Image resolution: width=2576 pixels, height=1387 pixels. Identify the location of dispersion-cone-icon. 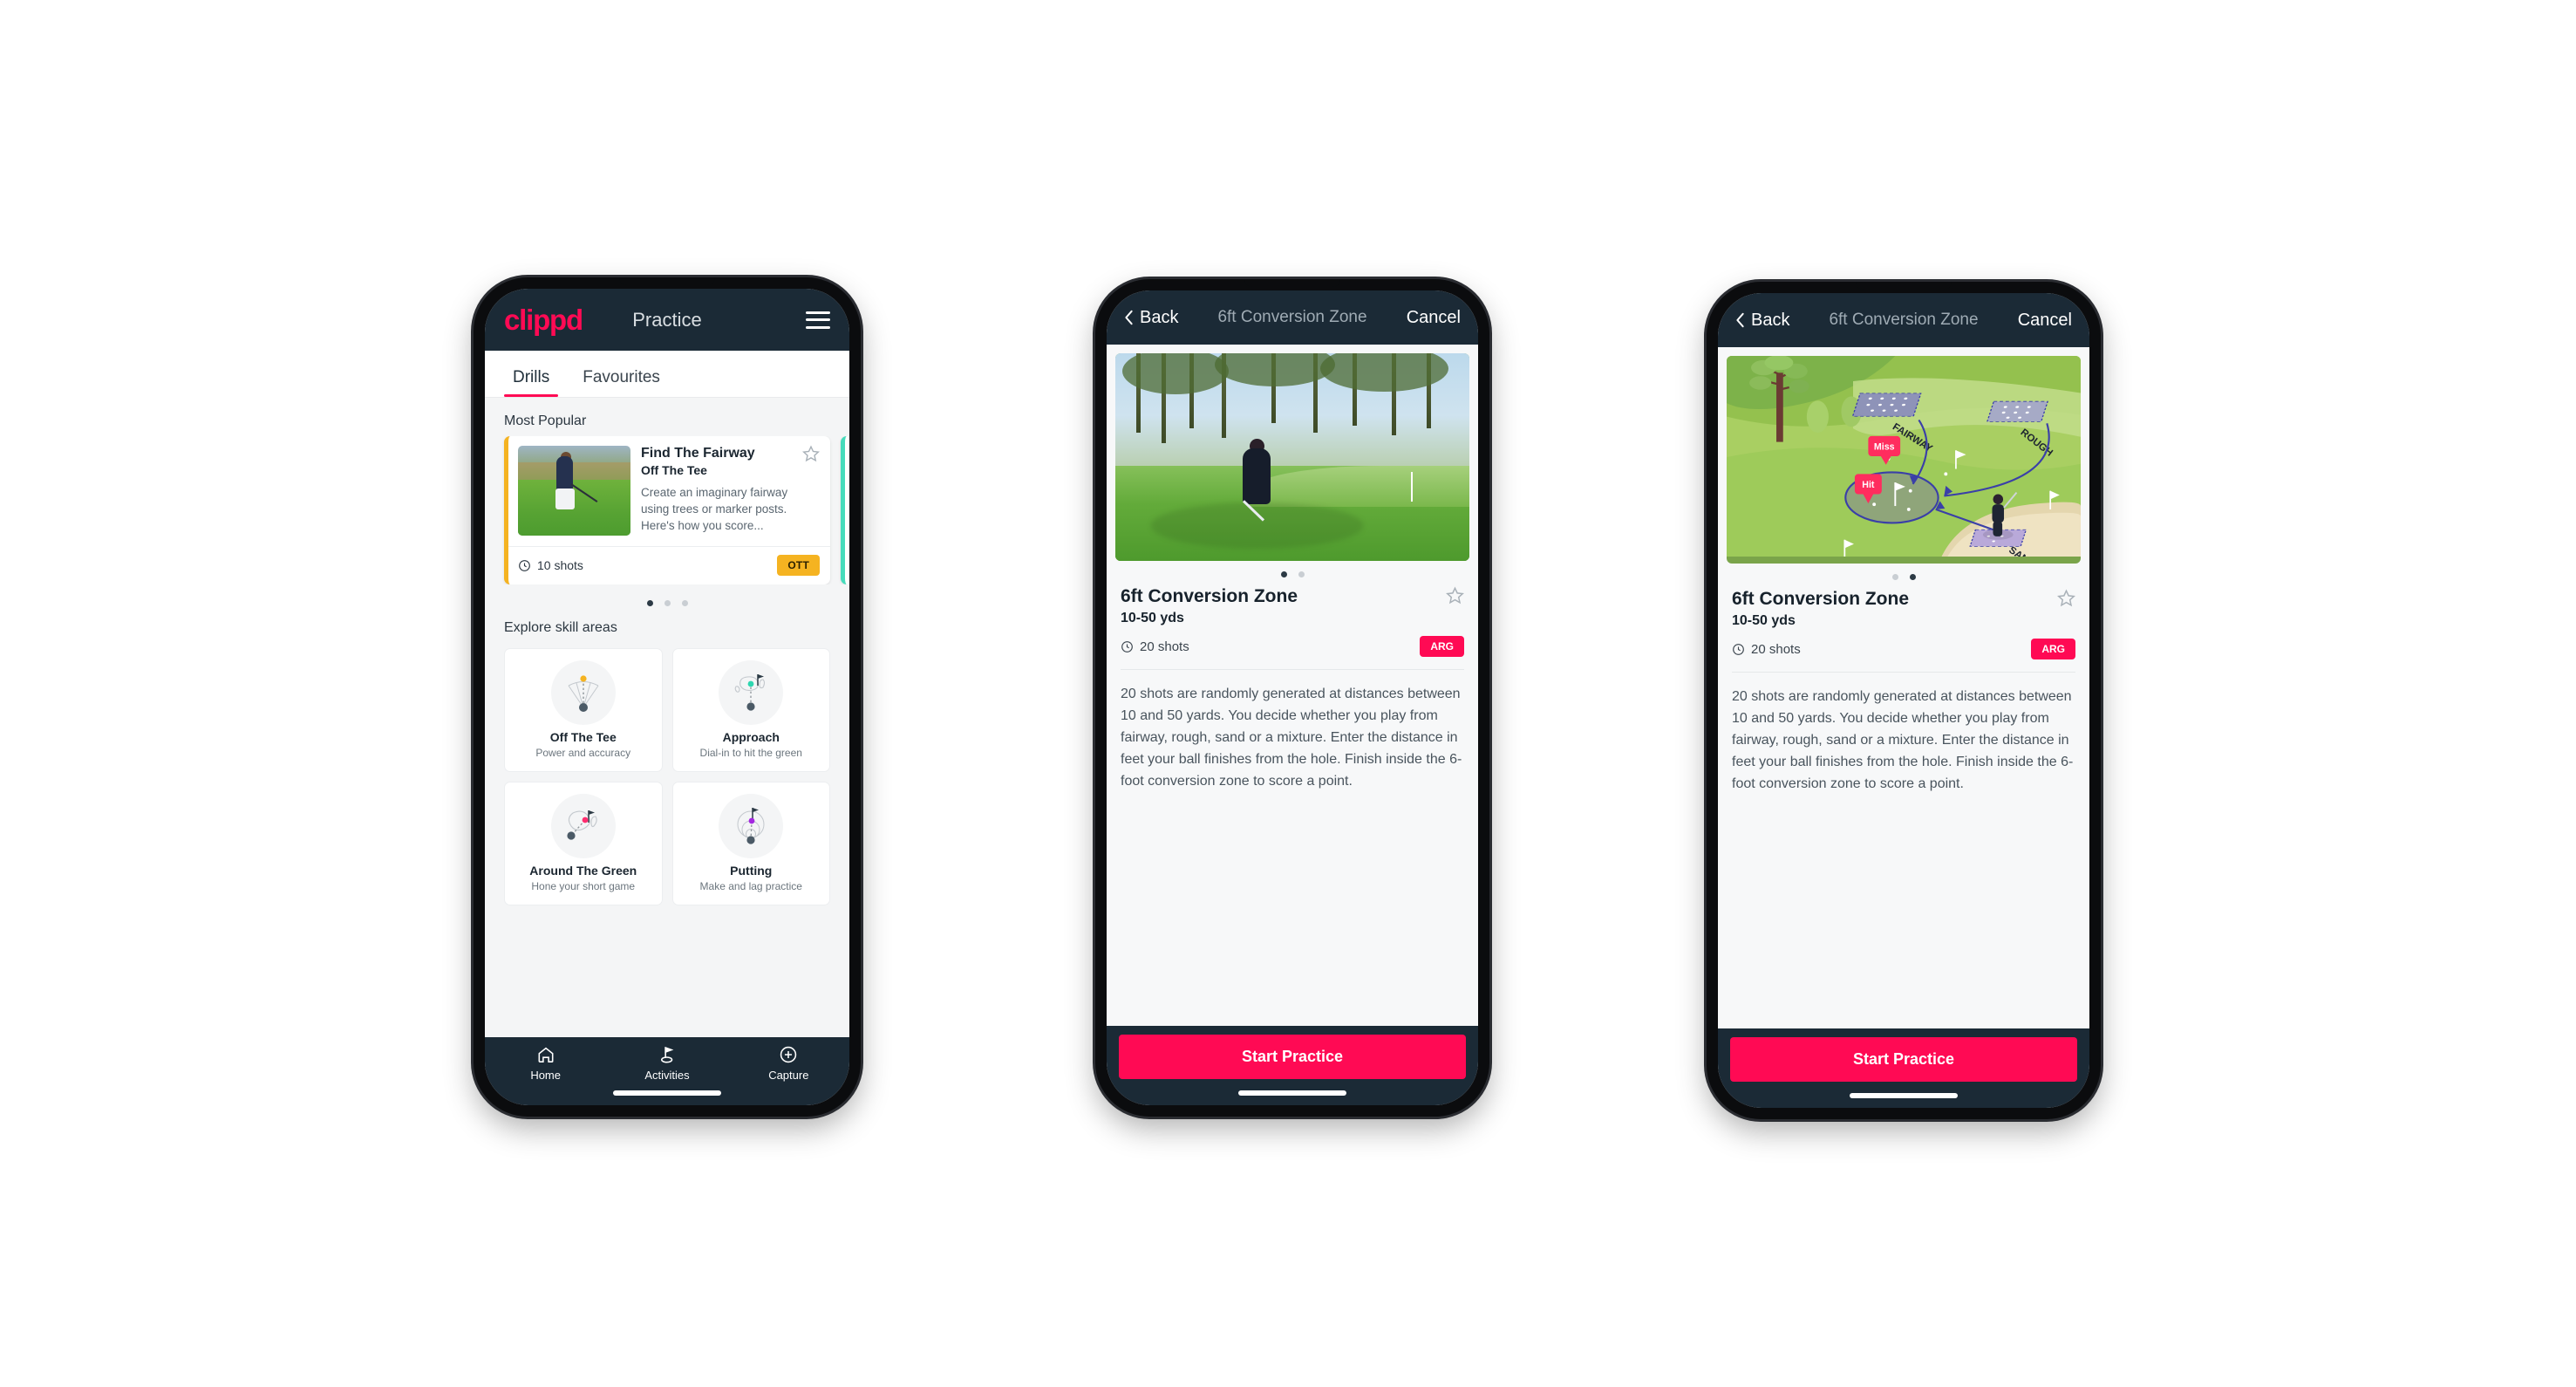
(584, 693).